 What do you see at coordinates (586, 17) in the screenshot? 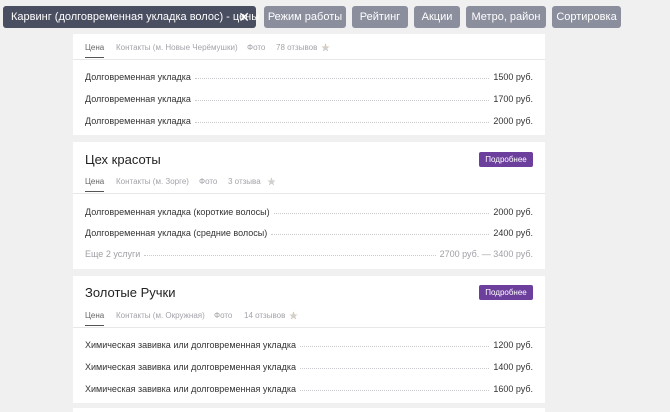
I see `filter-chip-sort: Сортировка` at bounding box center [586, 17].